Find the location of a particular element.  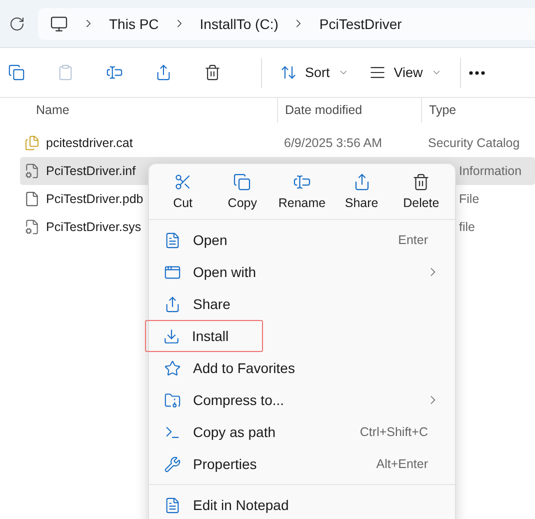

date-modified: 6/9/2025 3:56 AM is located at coordinates (333, 143).